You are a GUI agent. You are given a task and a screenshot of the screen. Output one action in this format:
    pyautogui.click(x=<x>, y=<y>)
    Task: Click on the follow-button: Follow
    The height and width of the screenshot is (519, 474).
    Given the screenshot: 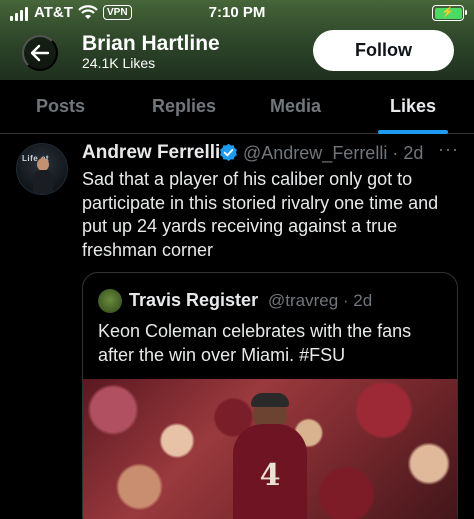 What is the action you would take?
    pyautogui.click(x=383, y=50)
    